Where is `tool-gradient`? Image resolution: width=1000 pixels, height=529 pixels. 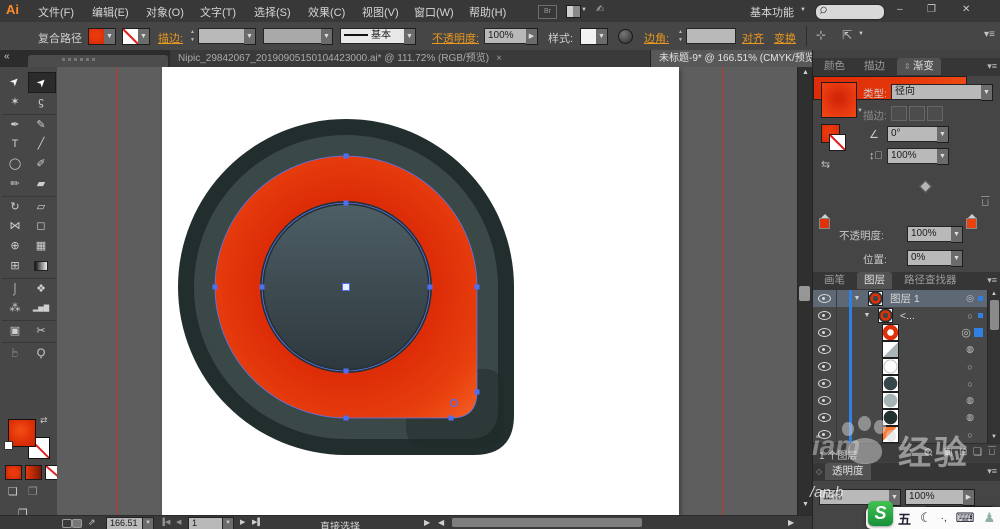
tool-gradient is located at coordinates (41, 265).